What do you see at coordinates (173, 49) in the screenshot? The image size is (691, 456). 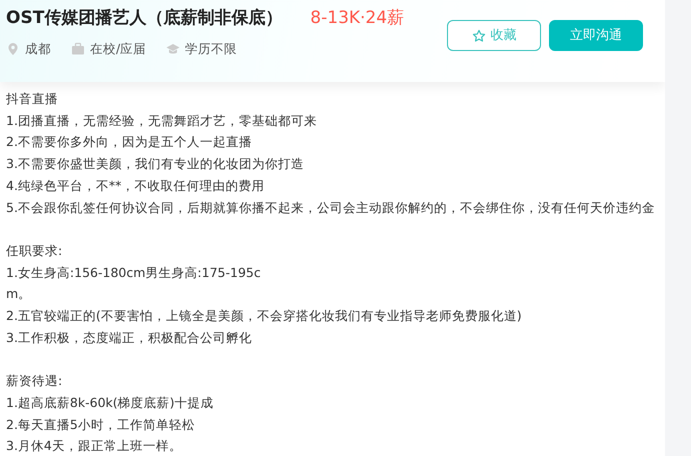 I see `graduation-cap-icon` at bounding box center [173, 49].